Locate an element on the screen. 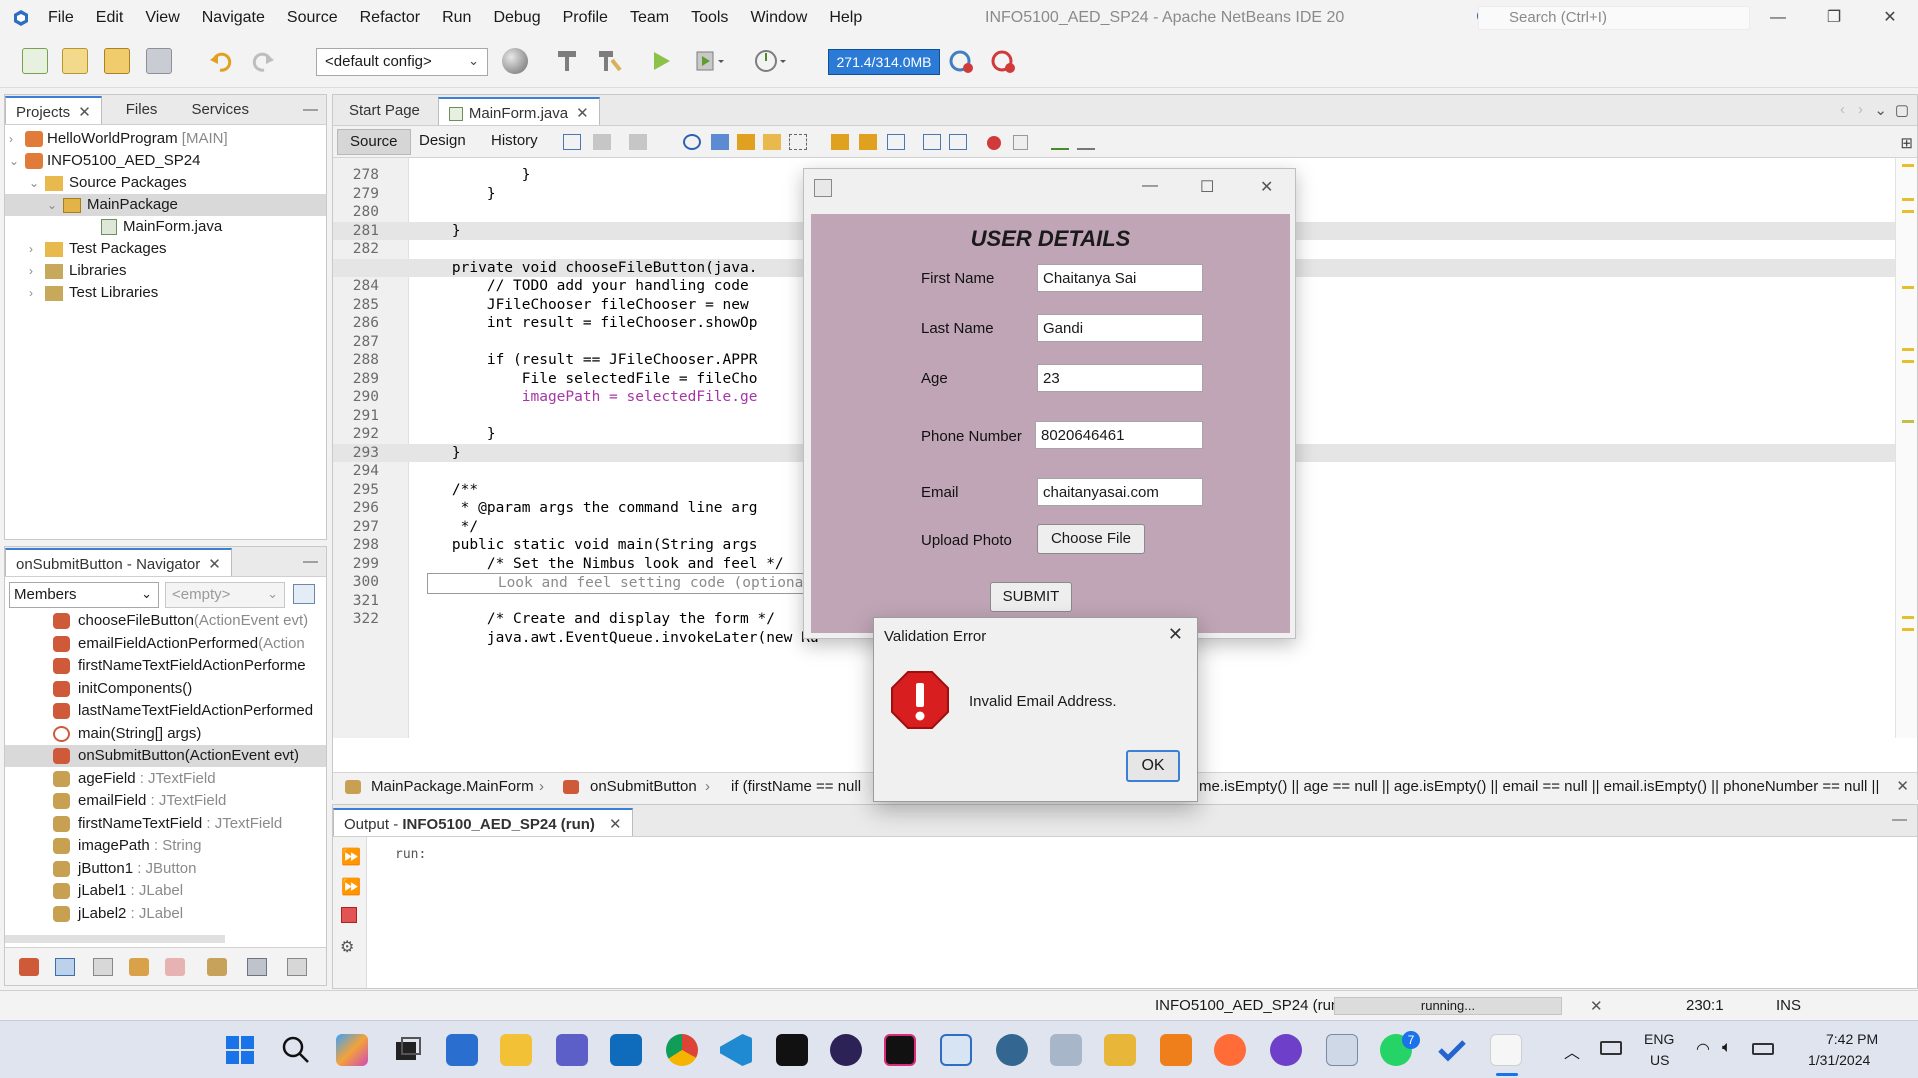  tab-list-icon: ⌄ is located at coordinates (1880, 110).